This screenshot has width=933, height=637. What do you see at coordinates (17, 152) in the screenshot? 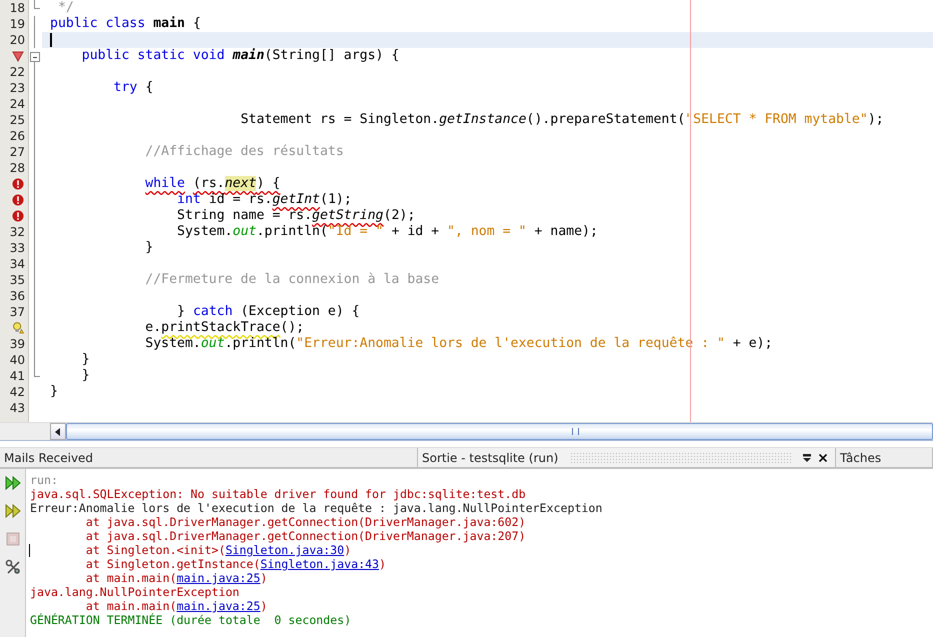
I see `line-number: 27` at bounding box center [17, 152].